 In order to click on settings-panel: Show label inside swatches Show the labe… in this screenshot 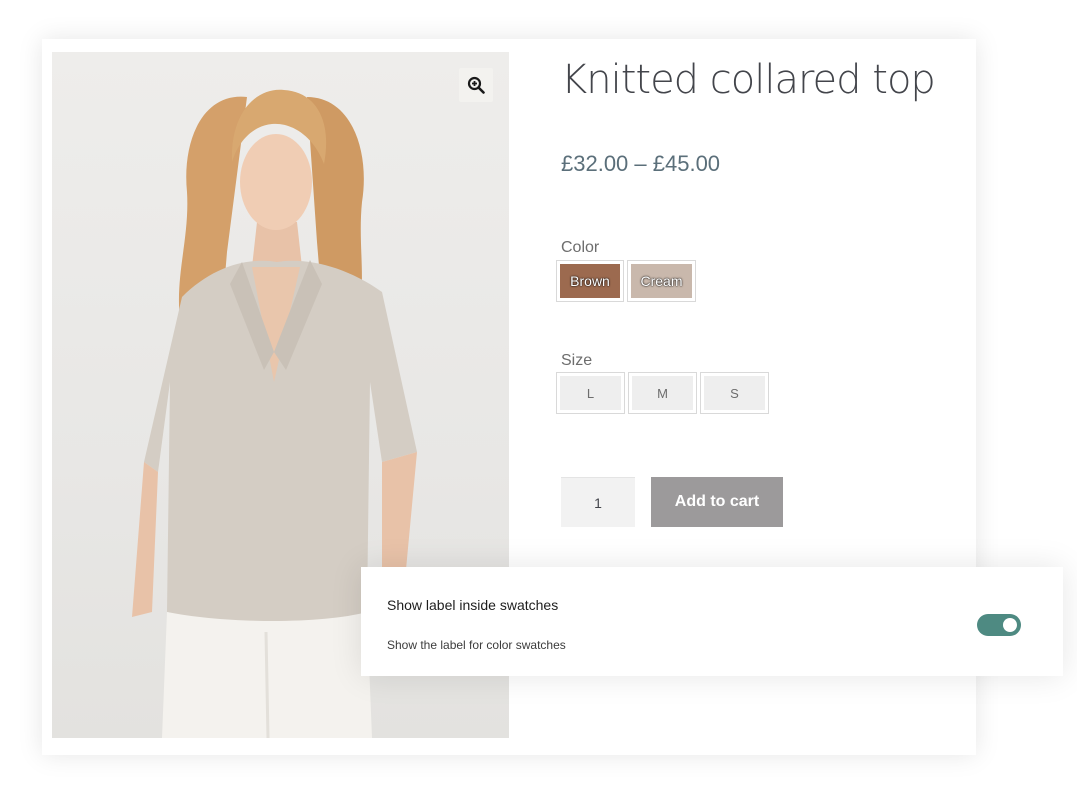, I will do `click(712, 621)`.